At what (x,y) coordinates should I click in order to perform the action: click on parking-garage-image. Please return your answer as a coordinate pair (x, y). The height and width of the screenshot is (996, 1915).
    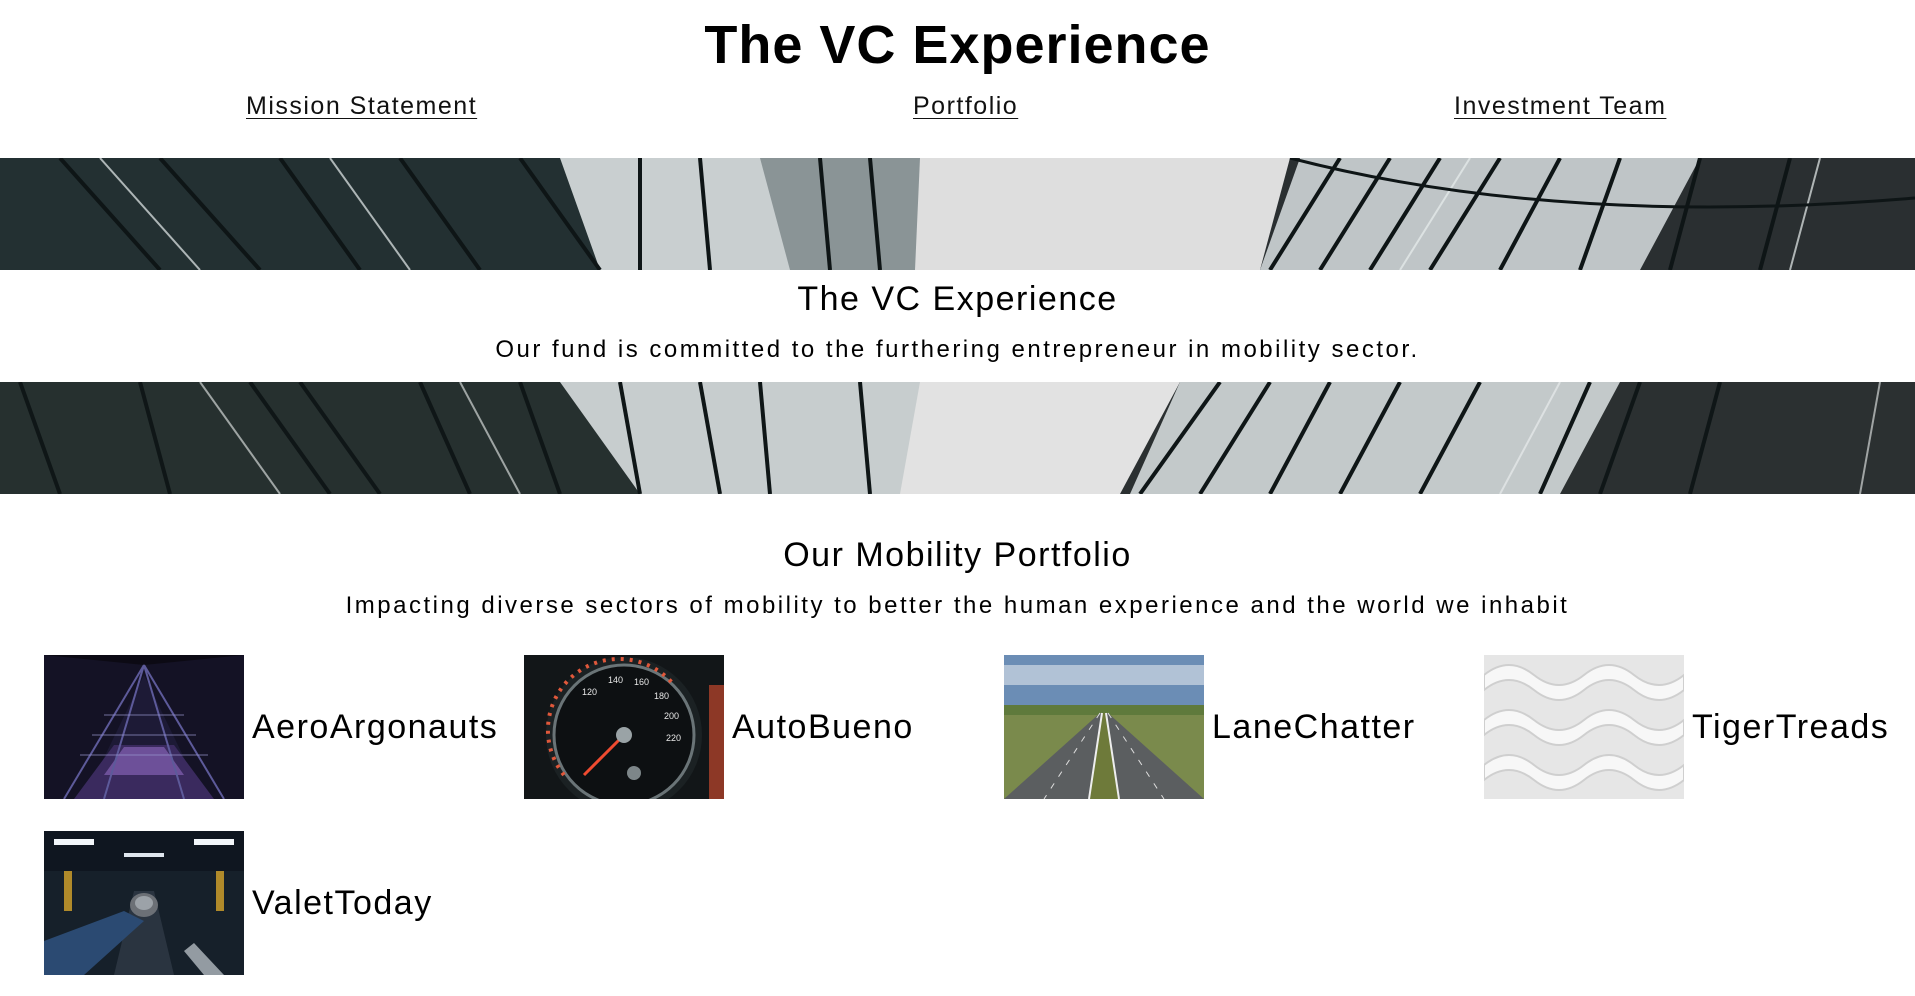
    Looking at the image, I should click on (144, 903).